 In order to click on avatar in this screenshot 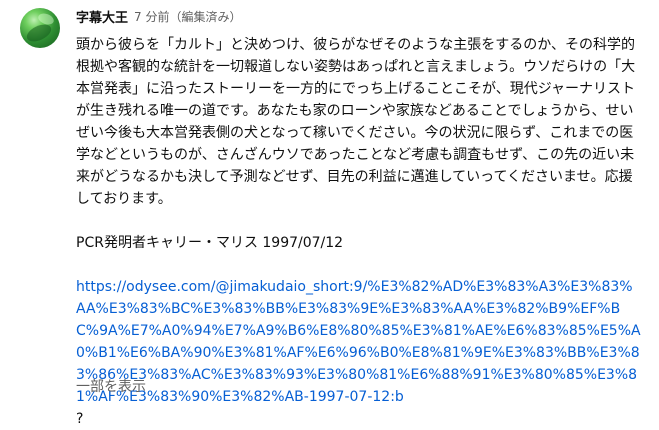, I will do `click(40, 28)`.